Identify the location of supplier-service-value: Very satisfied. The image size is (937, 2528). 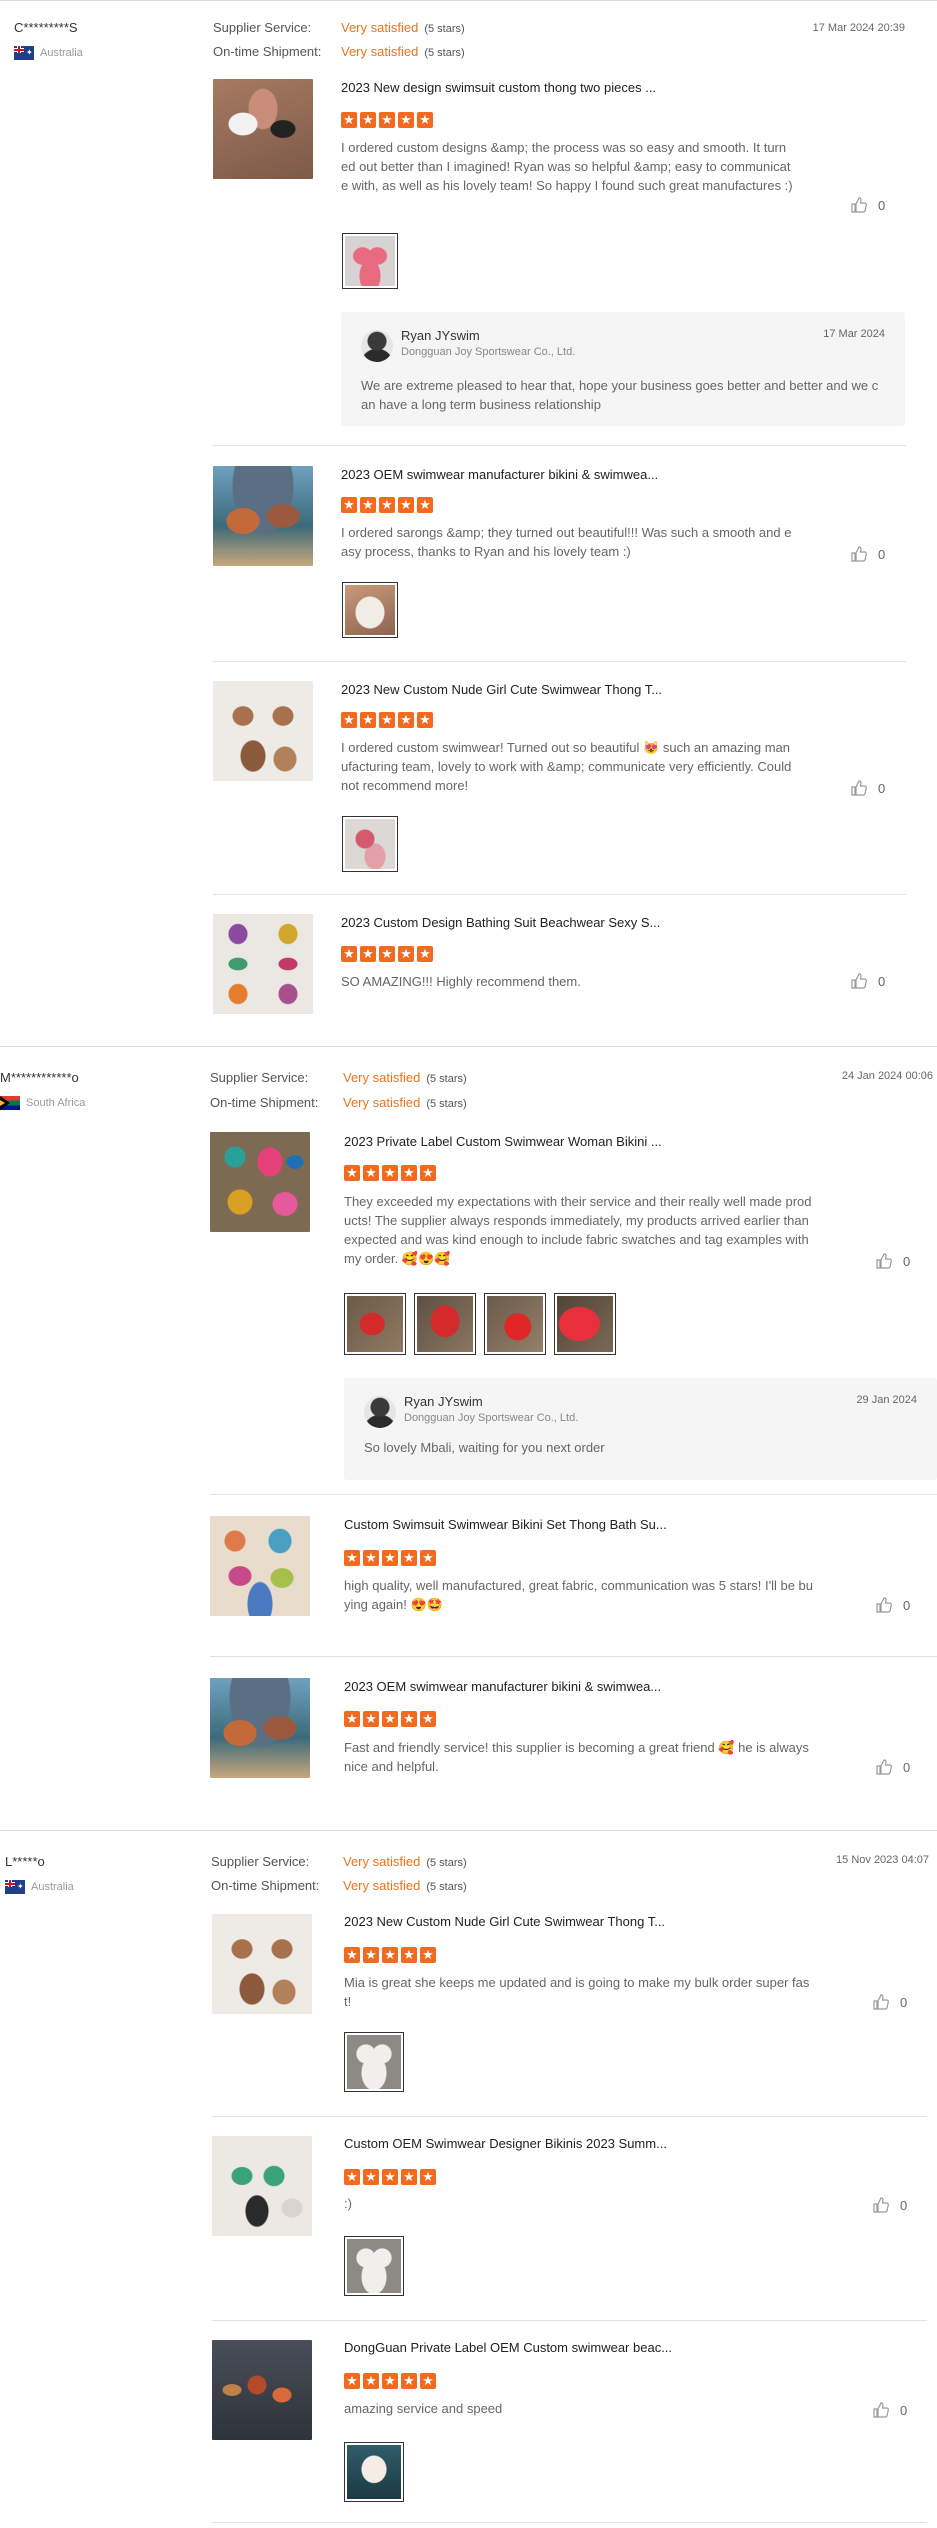
(380, 27).